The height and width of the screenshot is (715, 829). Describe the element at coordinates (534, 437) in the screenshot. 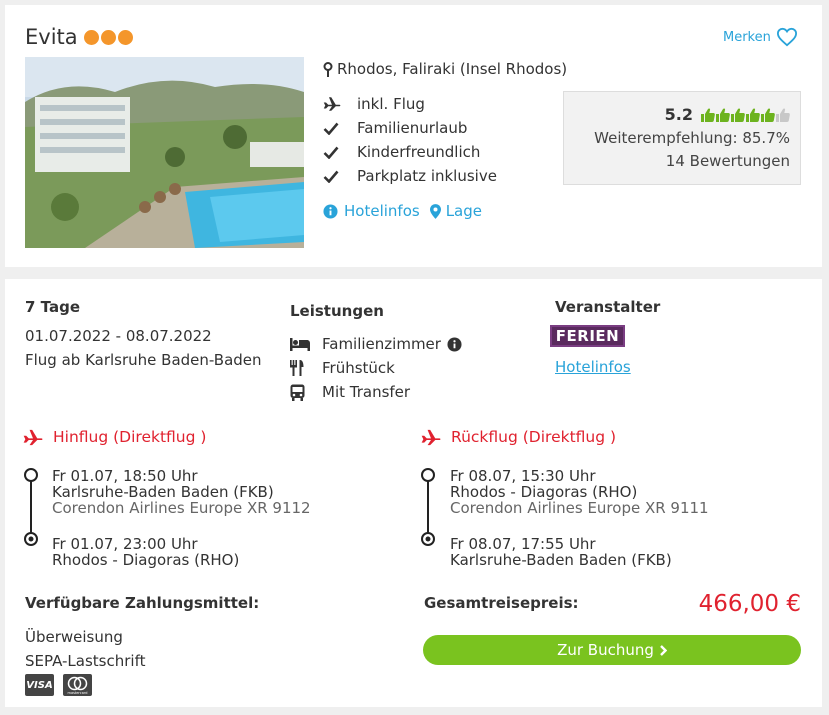

I see `return-flight-title: Rückflug (Direktflug )` at that location.